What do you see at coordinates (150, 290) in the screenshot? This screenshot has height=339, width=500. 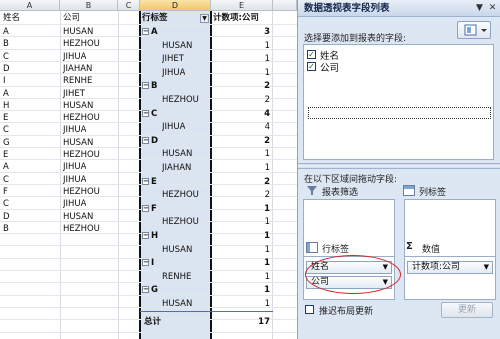 I see `pivot-group-label: − G` at bounding box center [150, 290].